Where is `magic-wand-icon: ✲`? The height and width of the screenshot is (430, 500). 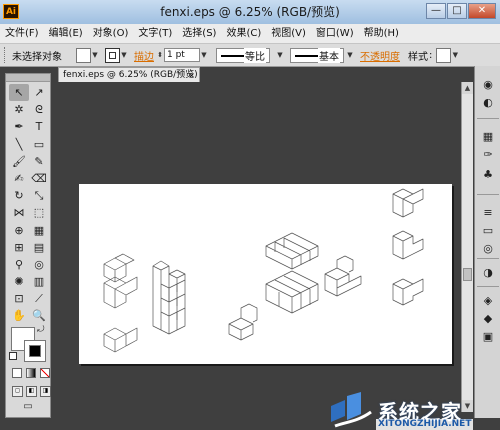 magic-wand-icon: ✲ is located at coordinates (19, 109).